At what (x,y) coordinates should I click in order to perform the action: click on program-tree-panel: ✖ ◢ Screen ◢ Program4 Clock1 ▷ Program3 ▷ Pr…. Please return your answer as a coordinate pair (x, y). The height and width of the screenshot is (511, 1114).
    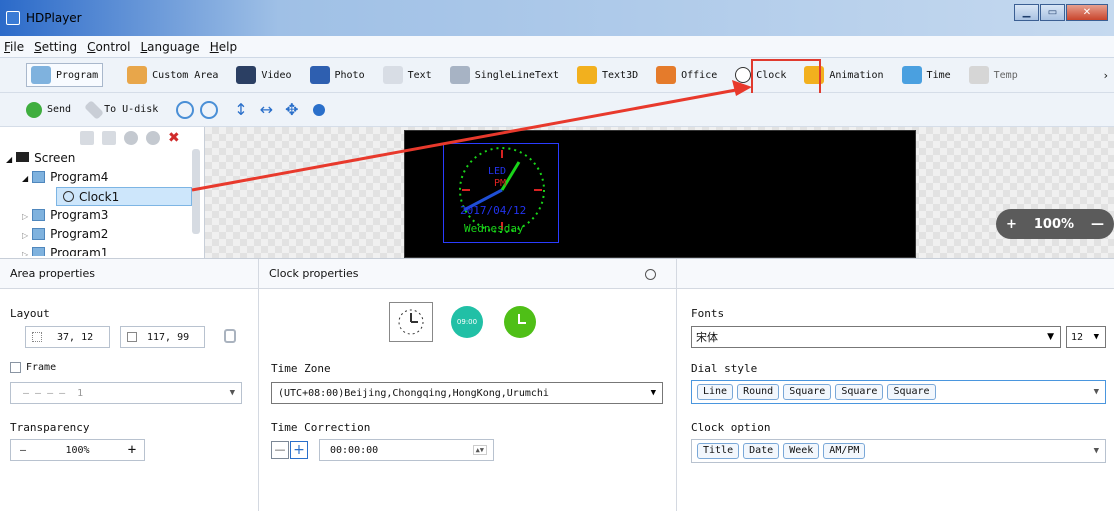
    Looking at the image, I should click on (102, 192).